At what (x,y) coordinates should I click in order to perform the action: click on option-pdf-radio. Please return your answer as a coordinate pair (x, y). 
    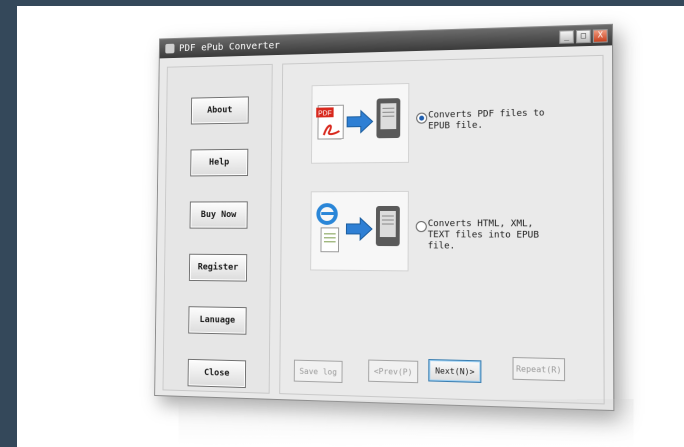
    Looking at the image, I should click on (422, 118).